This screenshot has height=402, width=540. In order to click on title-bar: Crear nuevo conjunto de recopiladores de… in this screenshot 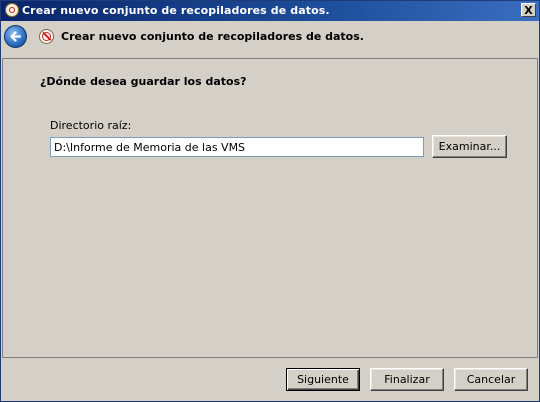, I will do `click(270, 11)`.